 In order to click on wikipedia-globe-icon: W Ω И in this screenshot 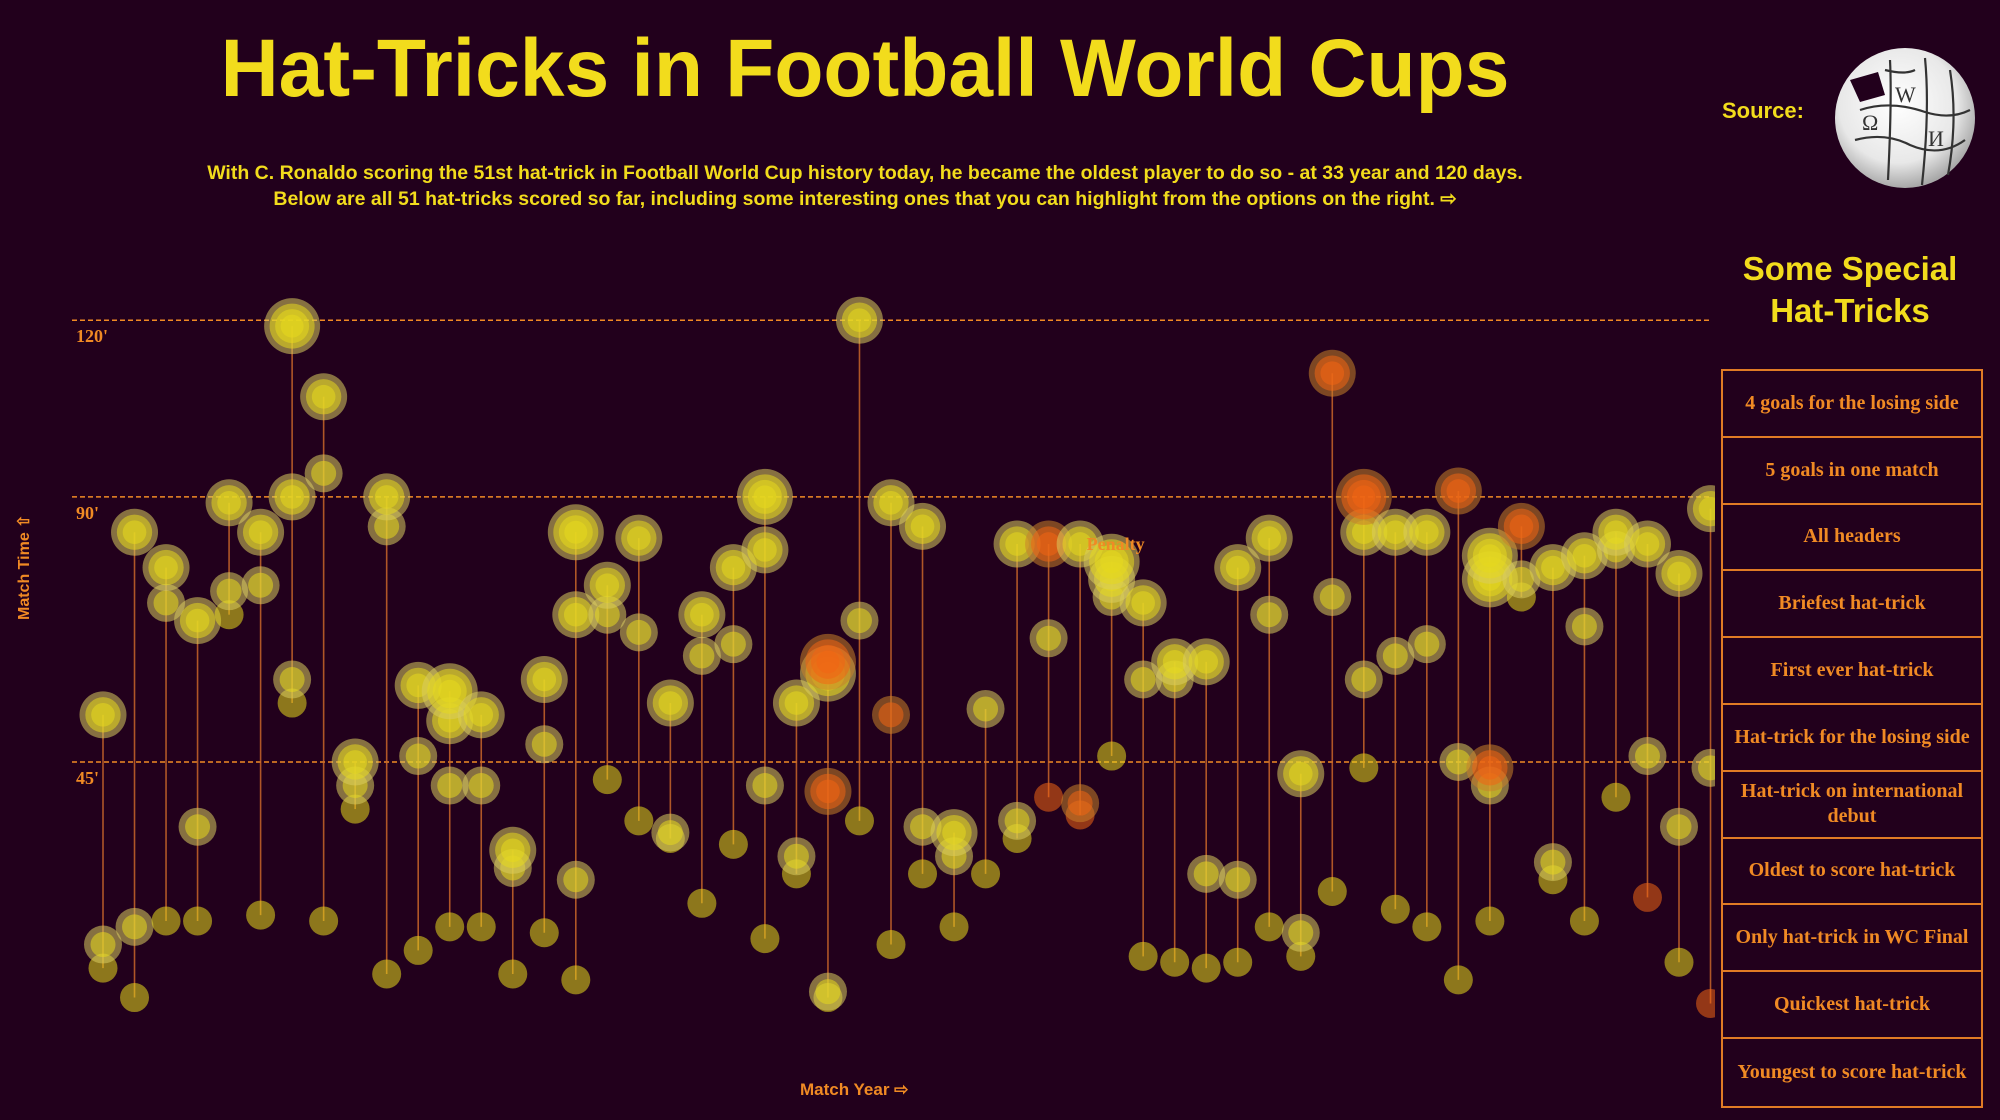, I will do `click(1905, 115)`.